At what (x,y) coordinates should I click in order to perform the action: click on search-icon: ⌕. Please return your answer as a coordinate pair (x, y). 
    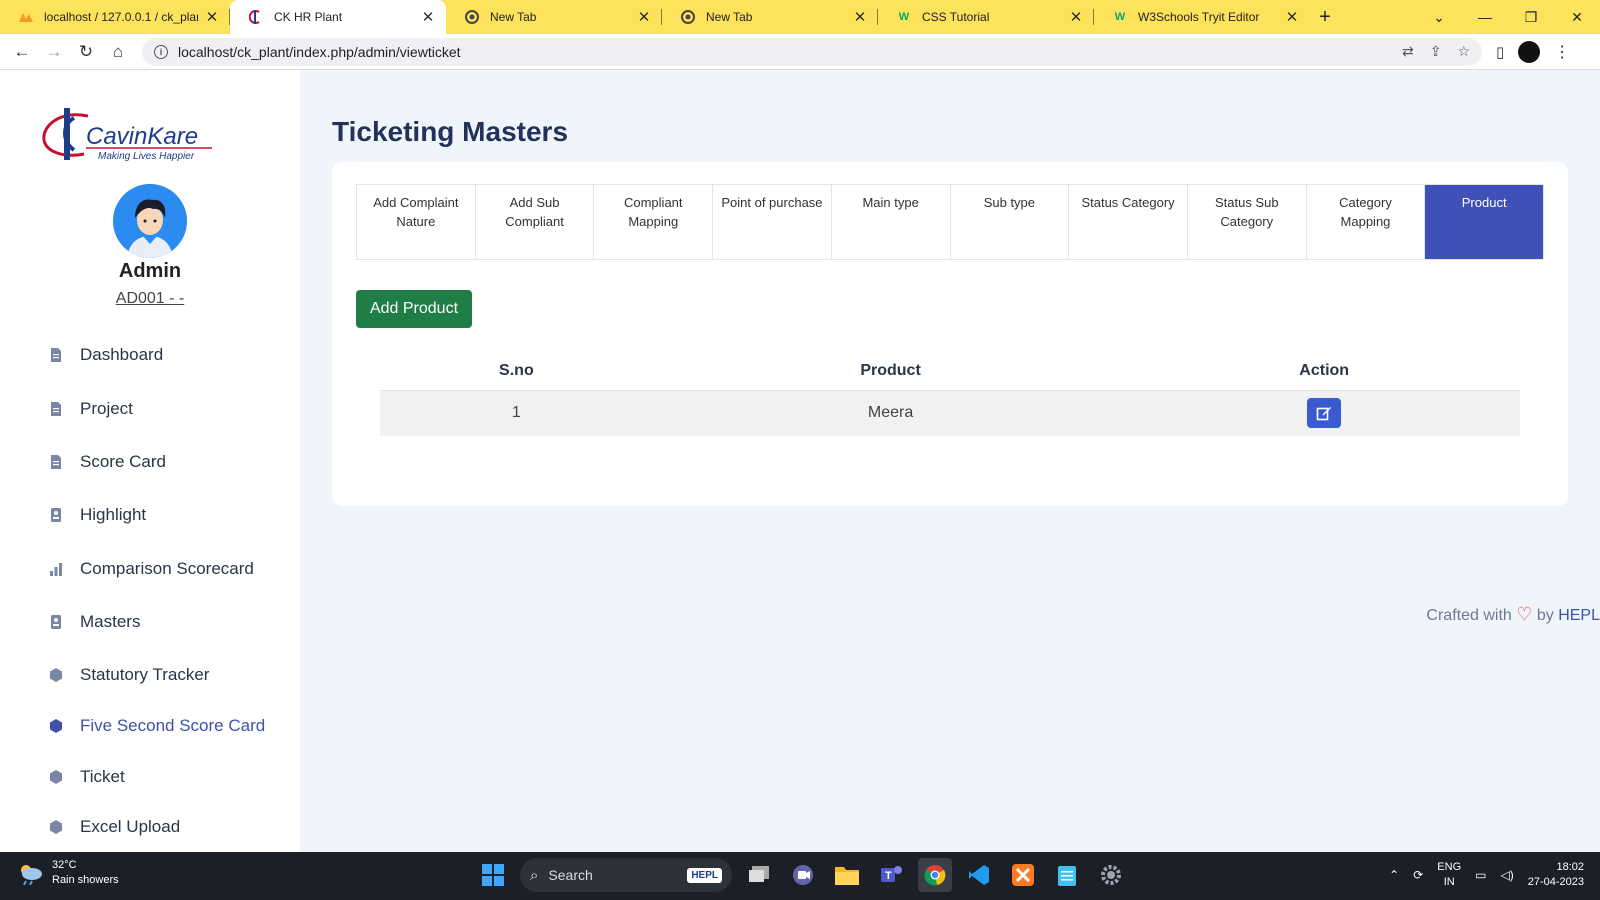
    Looking at the image, I should click on (534, 875).